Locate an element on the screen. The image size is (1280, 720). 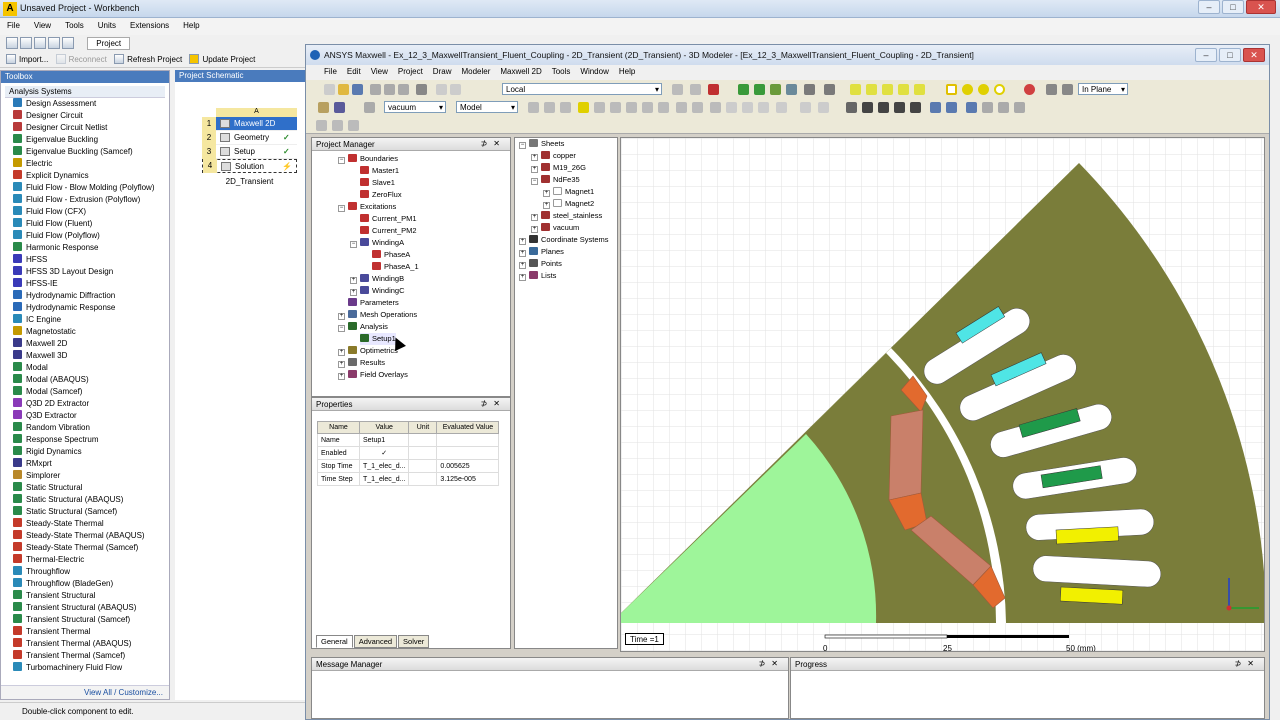
reconnect-button: Reconnect is located at coordinates (88, 59).